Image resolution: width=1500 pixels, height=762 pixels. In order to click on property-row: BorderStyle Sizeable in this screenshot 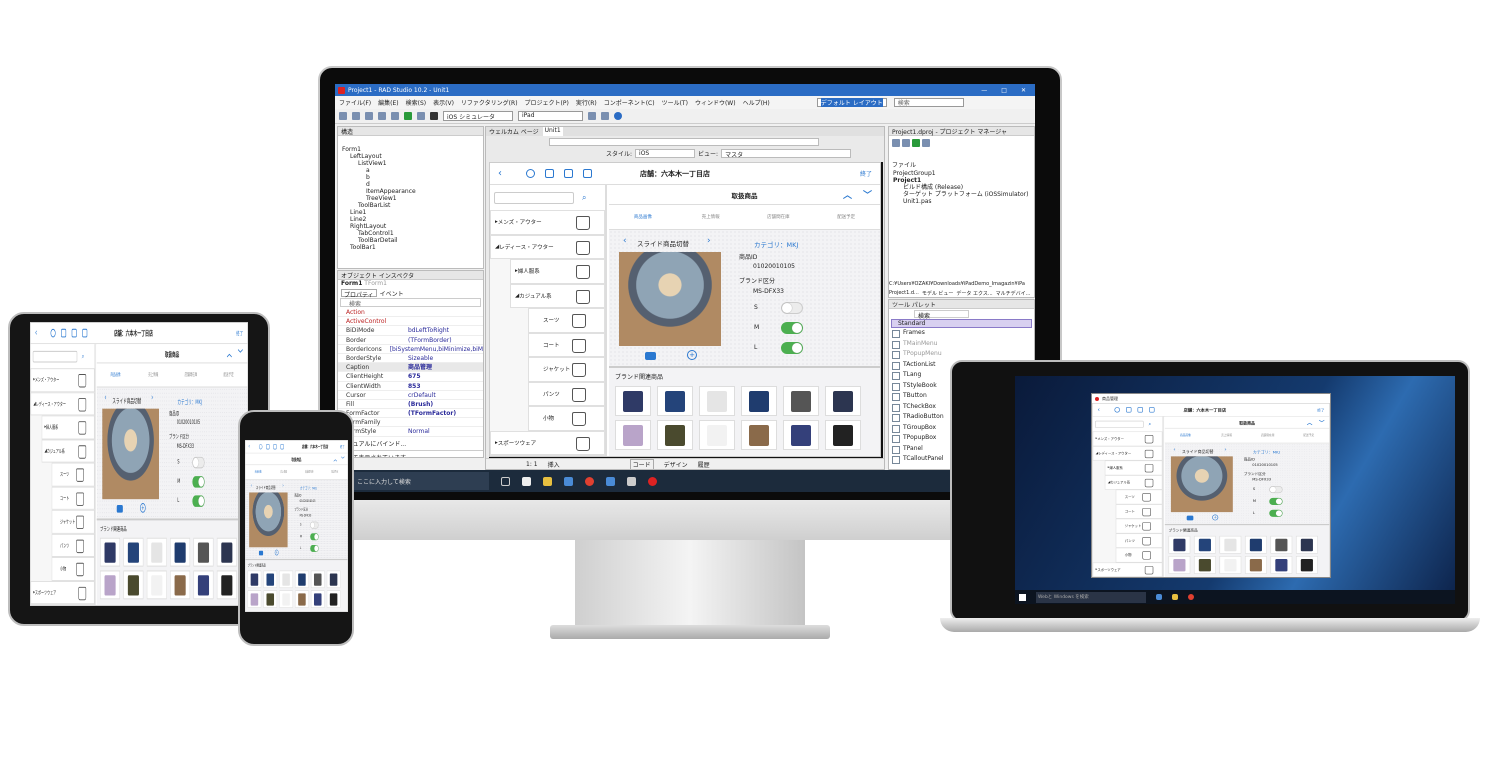, I will do `click(410, 359)`.